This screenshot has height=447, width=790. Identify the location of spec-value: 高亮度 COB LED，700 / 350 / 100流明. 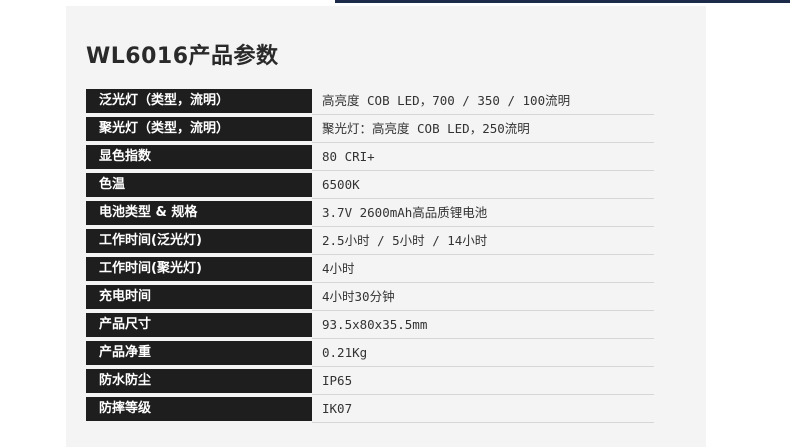
(446, 100).